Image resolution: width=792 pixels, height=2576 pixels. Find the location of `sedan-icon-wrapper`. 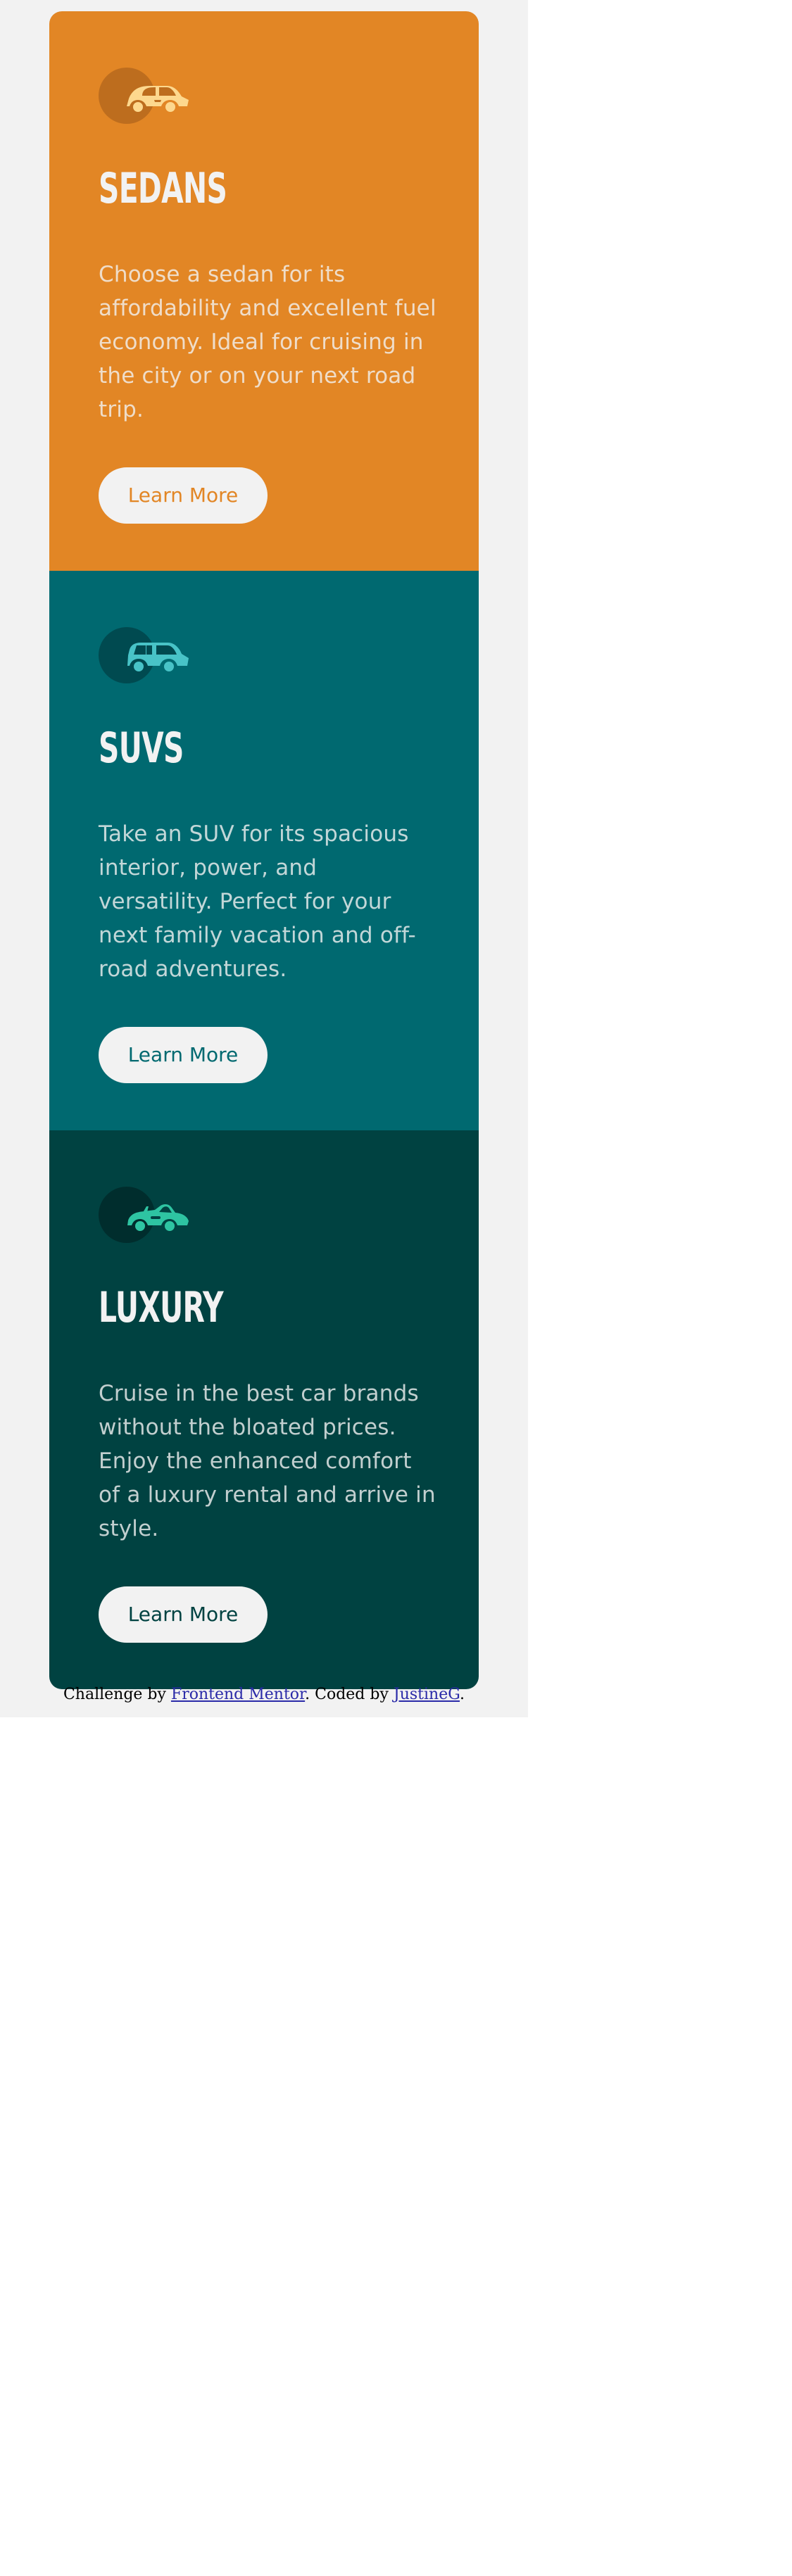

sedan-icon-wrapper is located at coordinates (144, 96).